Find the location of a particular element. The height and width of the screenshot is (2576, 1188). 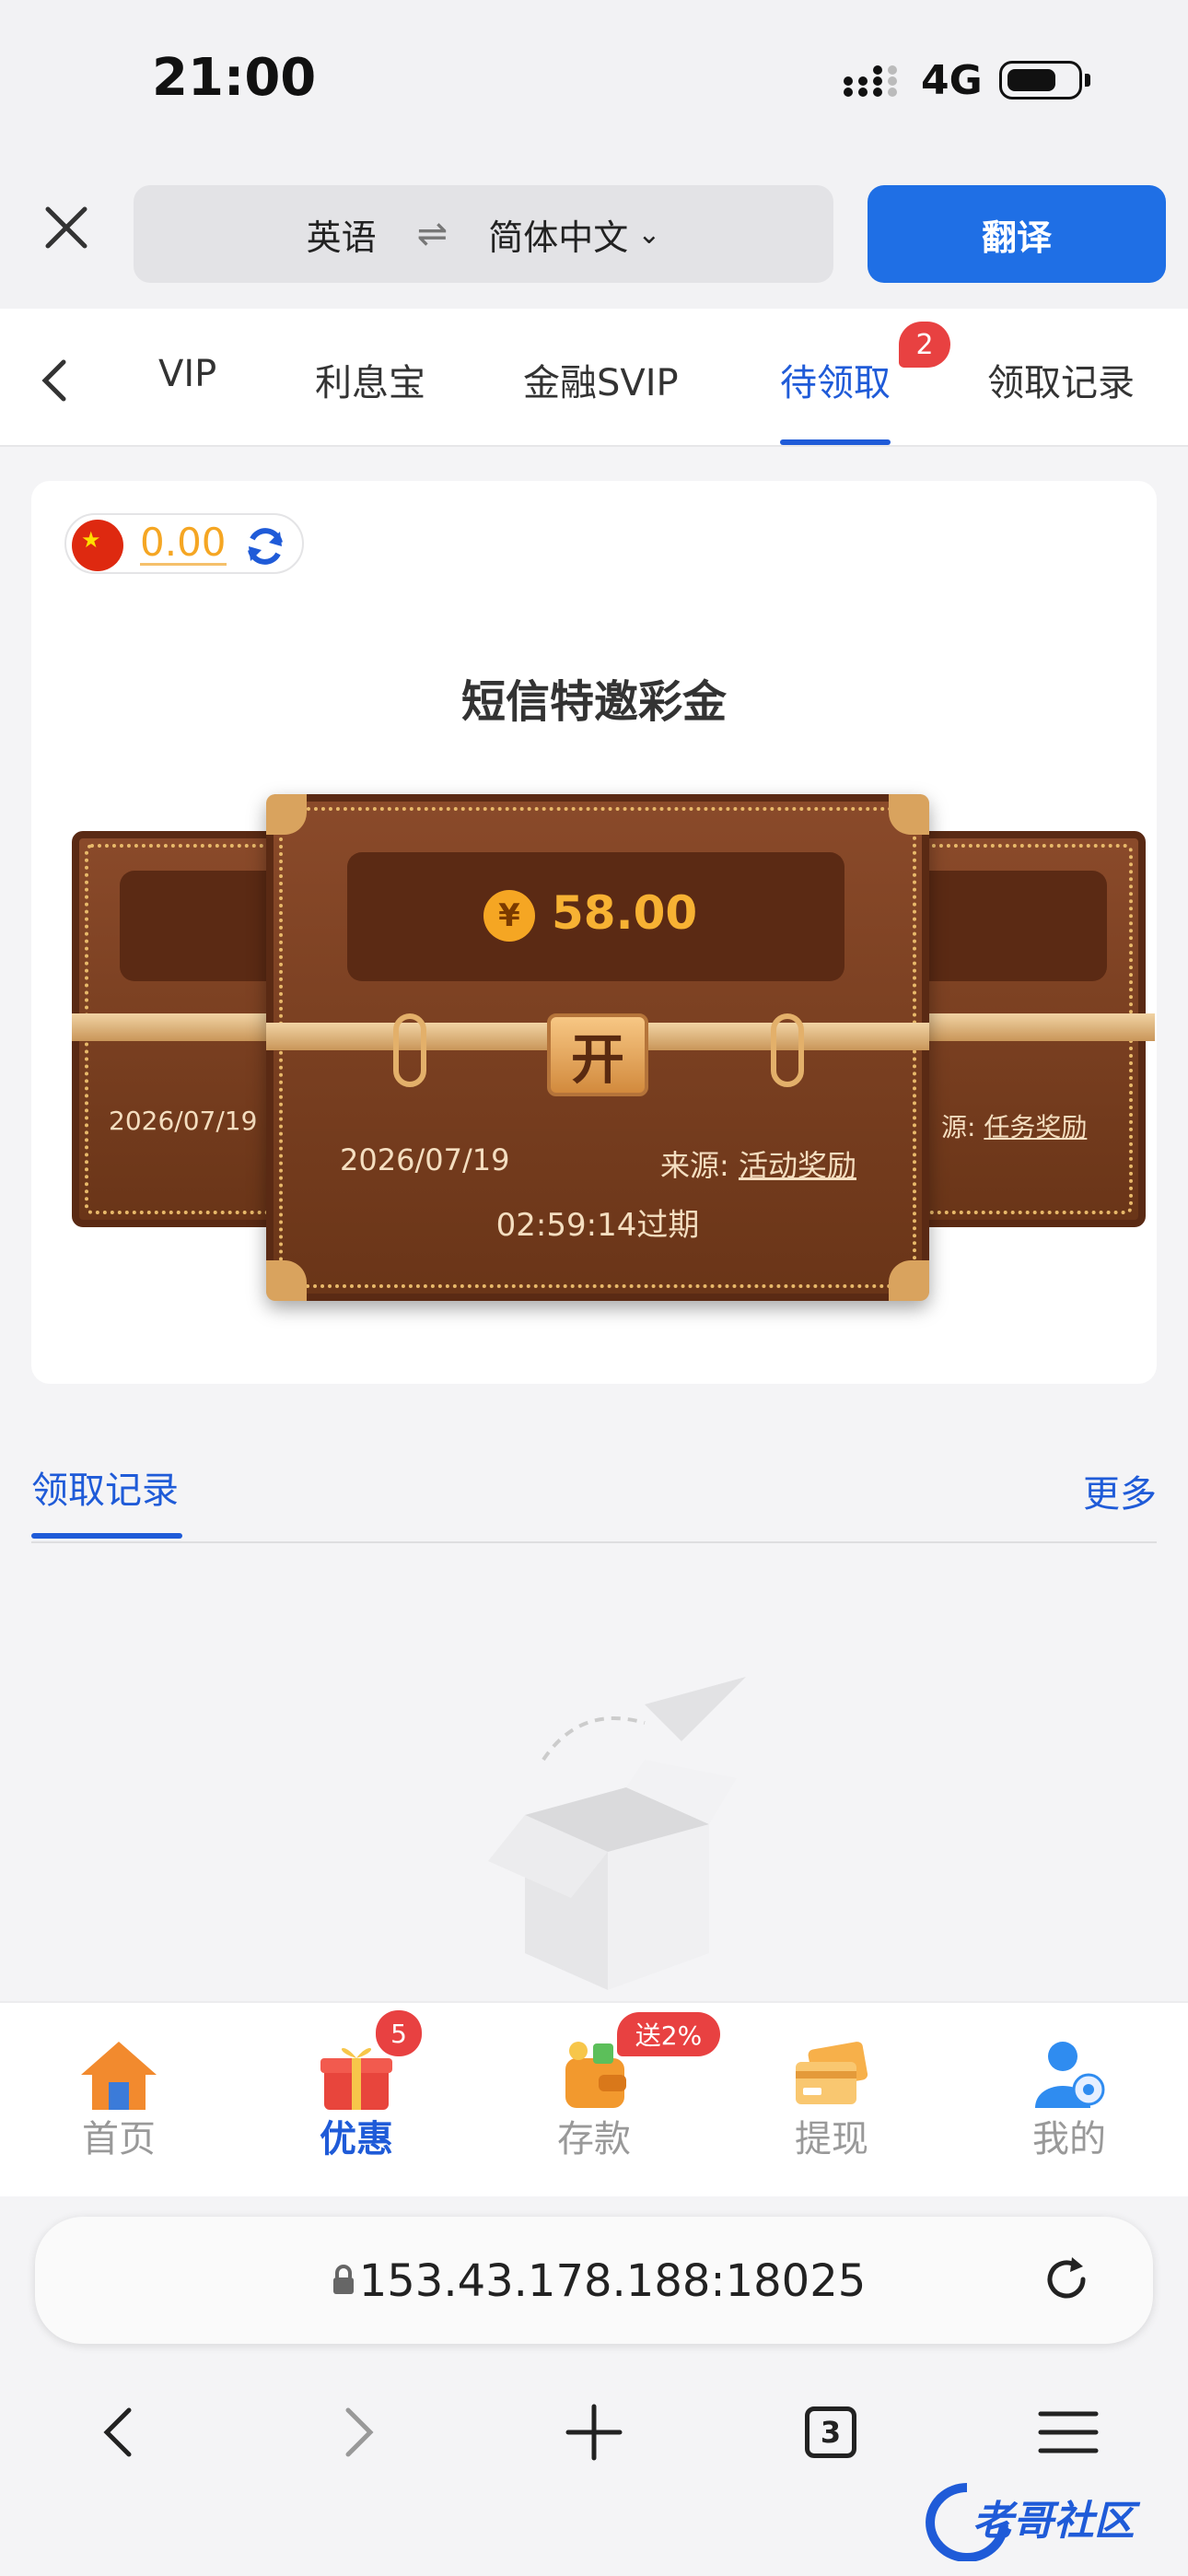

translate-button: 翻译 is located at coordinates (1017, 234).